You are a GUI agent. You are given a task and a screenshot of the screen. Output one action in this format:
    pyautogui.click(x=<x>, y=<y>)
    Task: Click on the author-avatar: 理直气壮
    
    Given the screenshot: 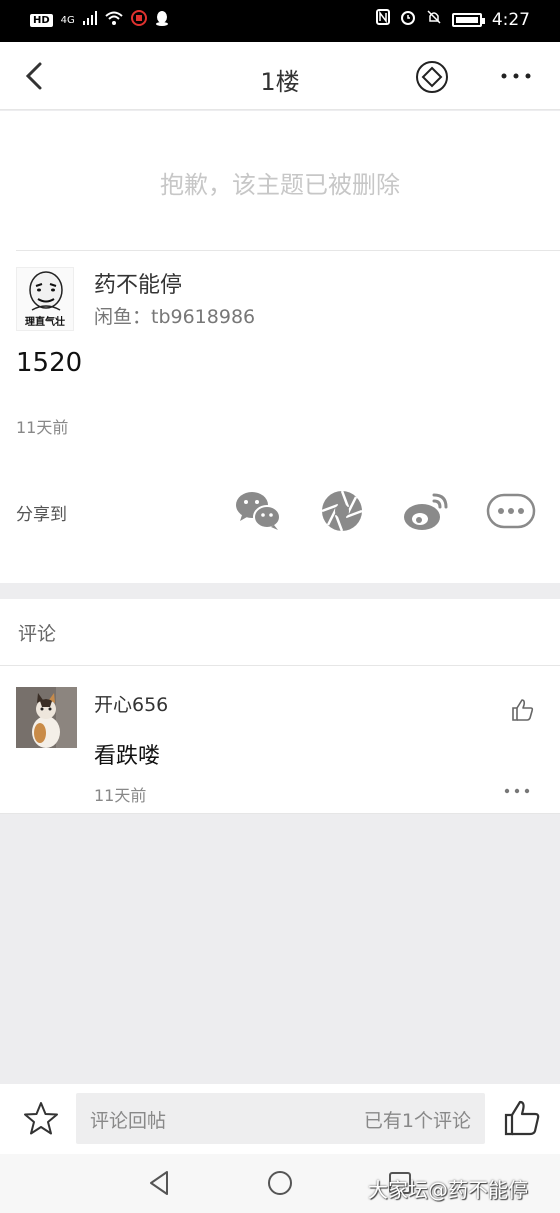 What is the action you would take?
    pyautogui.click(x=45, y=299)
    